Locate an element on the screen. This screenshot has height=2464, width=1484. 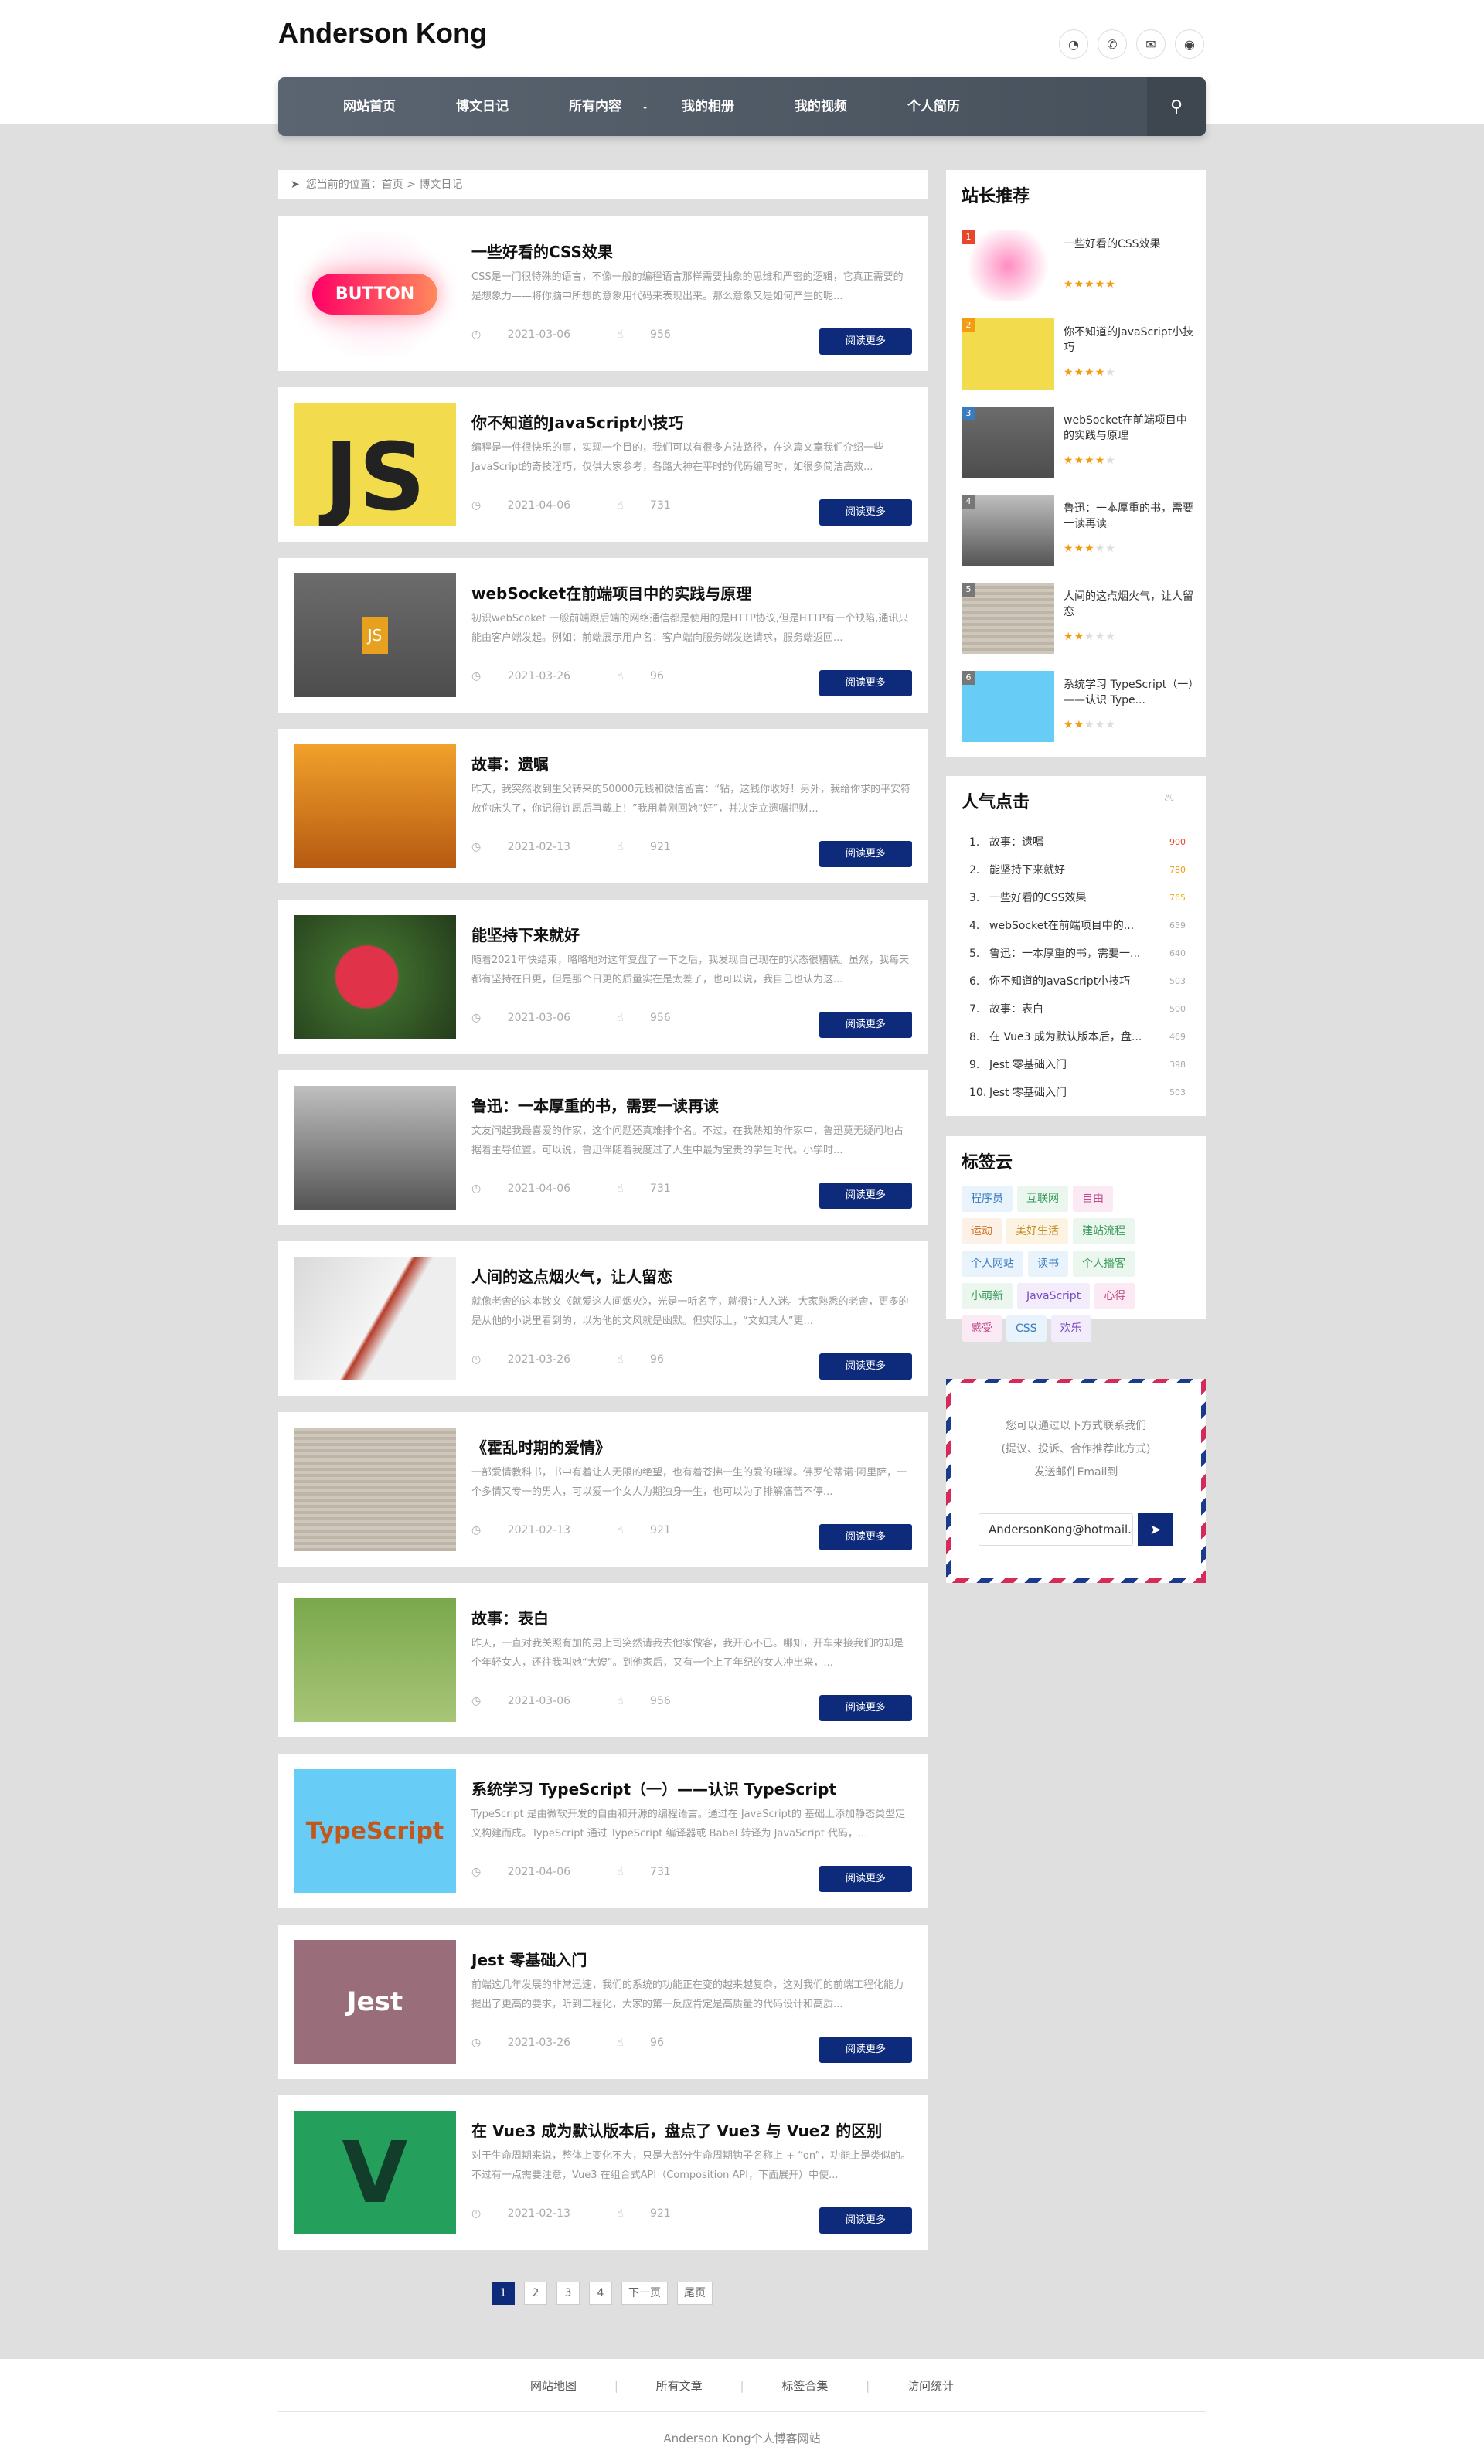
nav-resume: 个人简历 is located at coordinates (933, 106).